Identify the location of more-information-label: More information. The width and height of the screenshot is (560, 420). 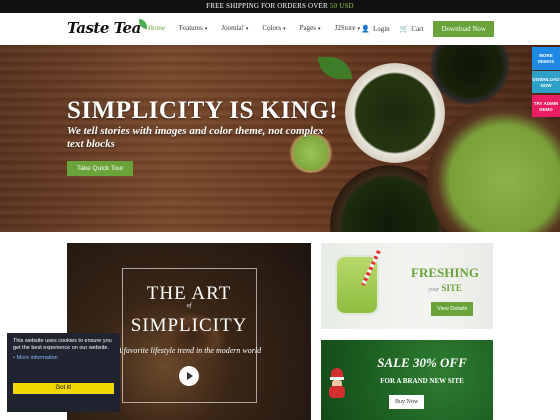
(37, 358).